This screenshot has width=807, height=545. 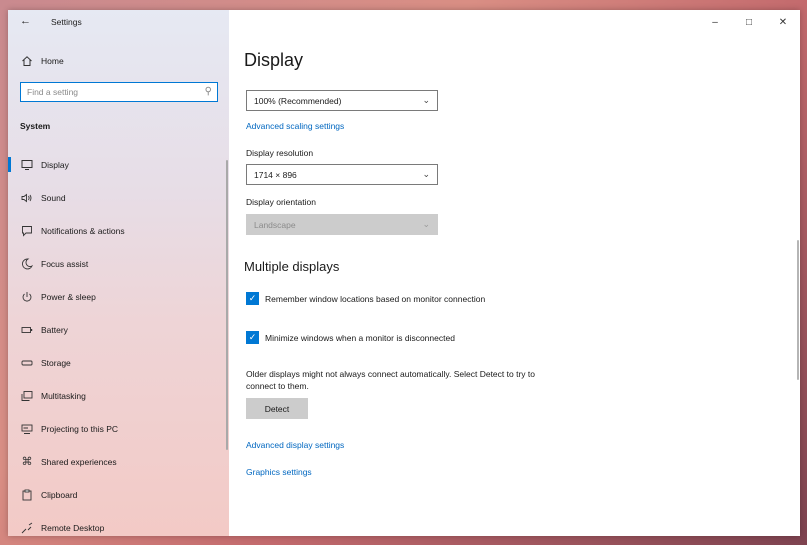 I want to click on sidebar-item-sound: Sound, so click(x=118, y=197).